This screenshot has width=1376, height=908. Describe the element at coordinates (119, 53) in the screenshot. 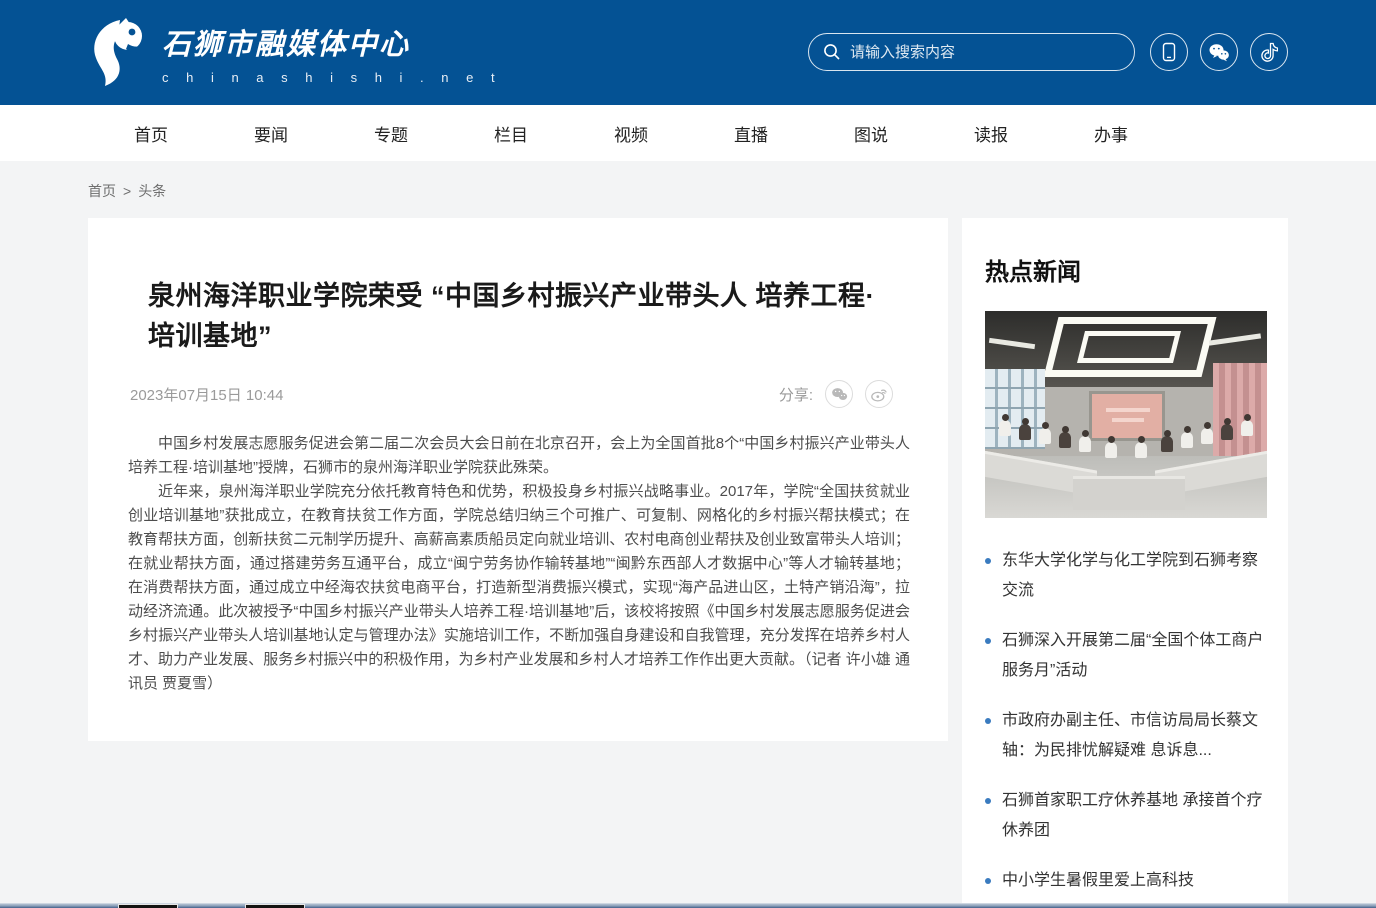

I see `lion-logo-icon` at that location.